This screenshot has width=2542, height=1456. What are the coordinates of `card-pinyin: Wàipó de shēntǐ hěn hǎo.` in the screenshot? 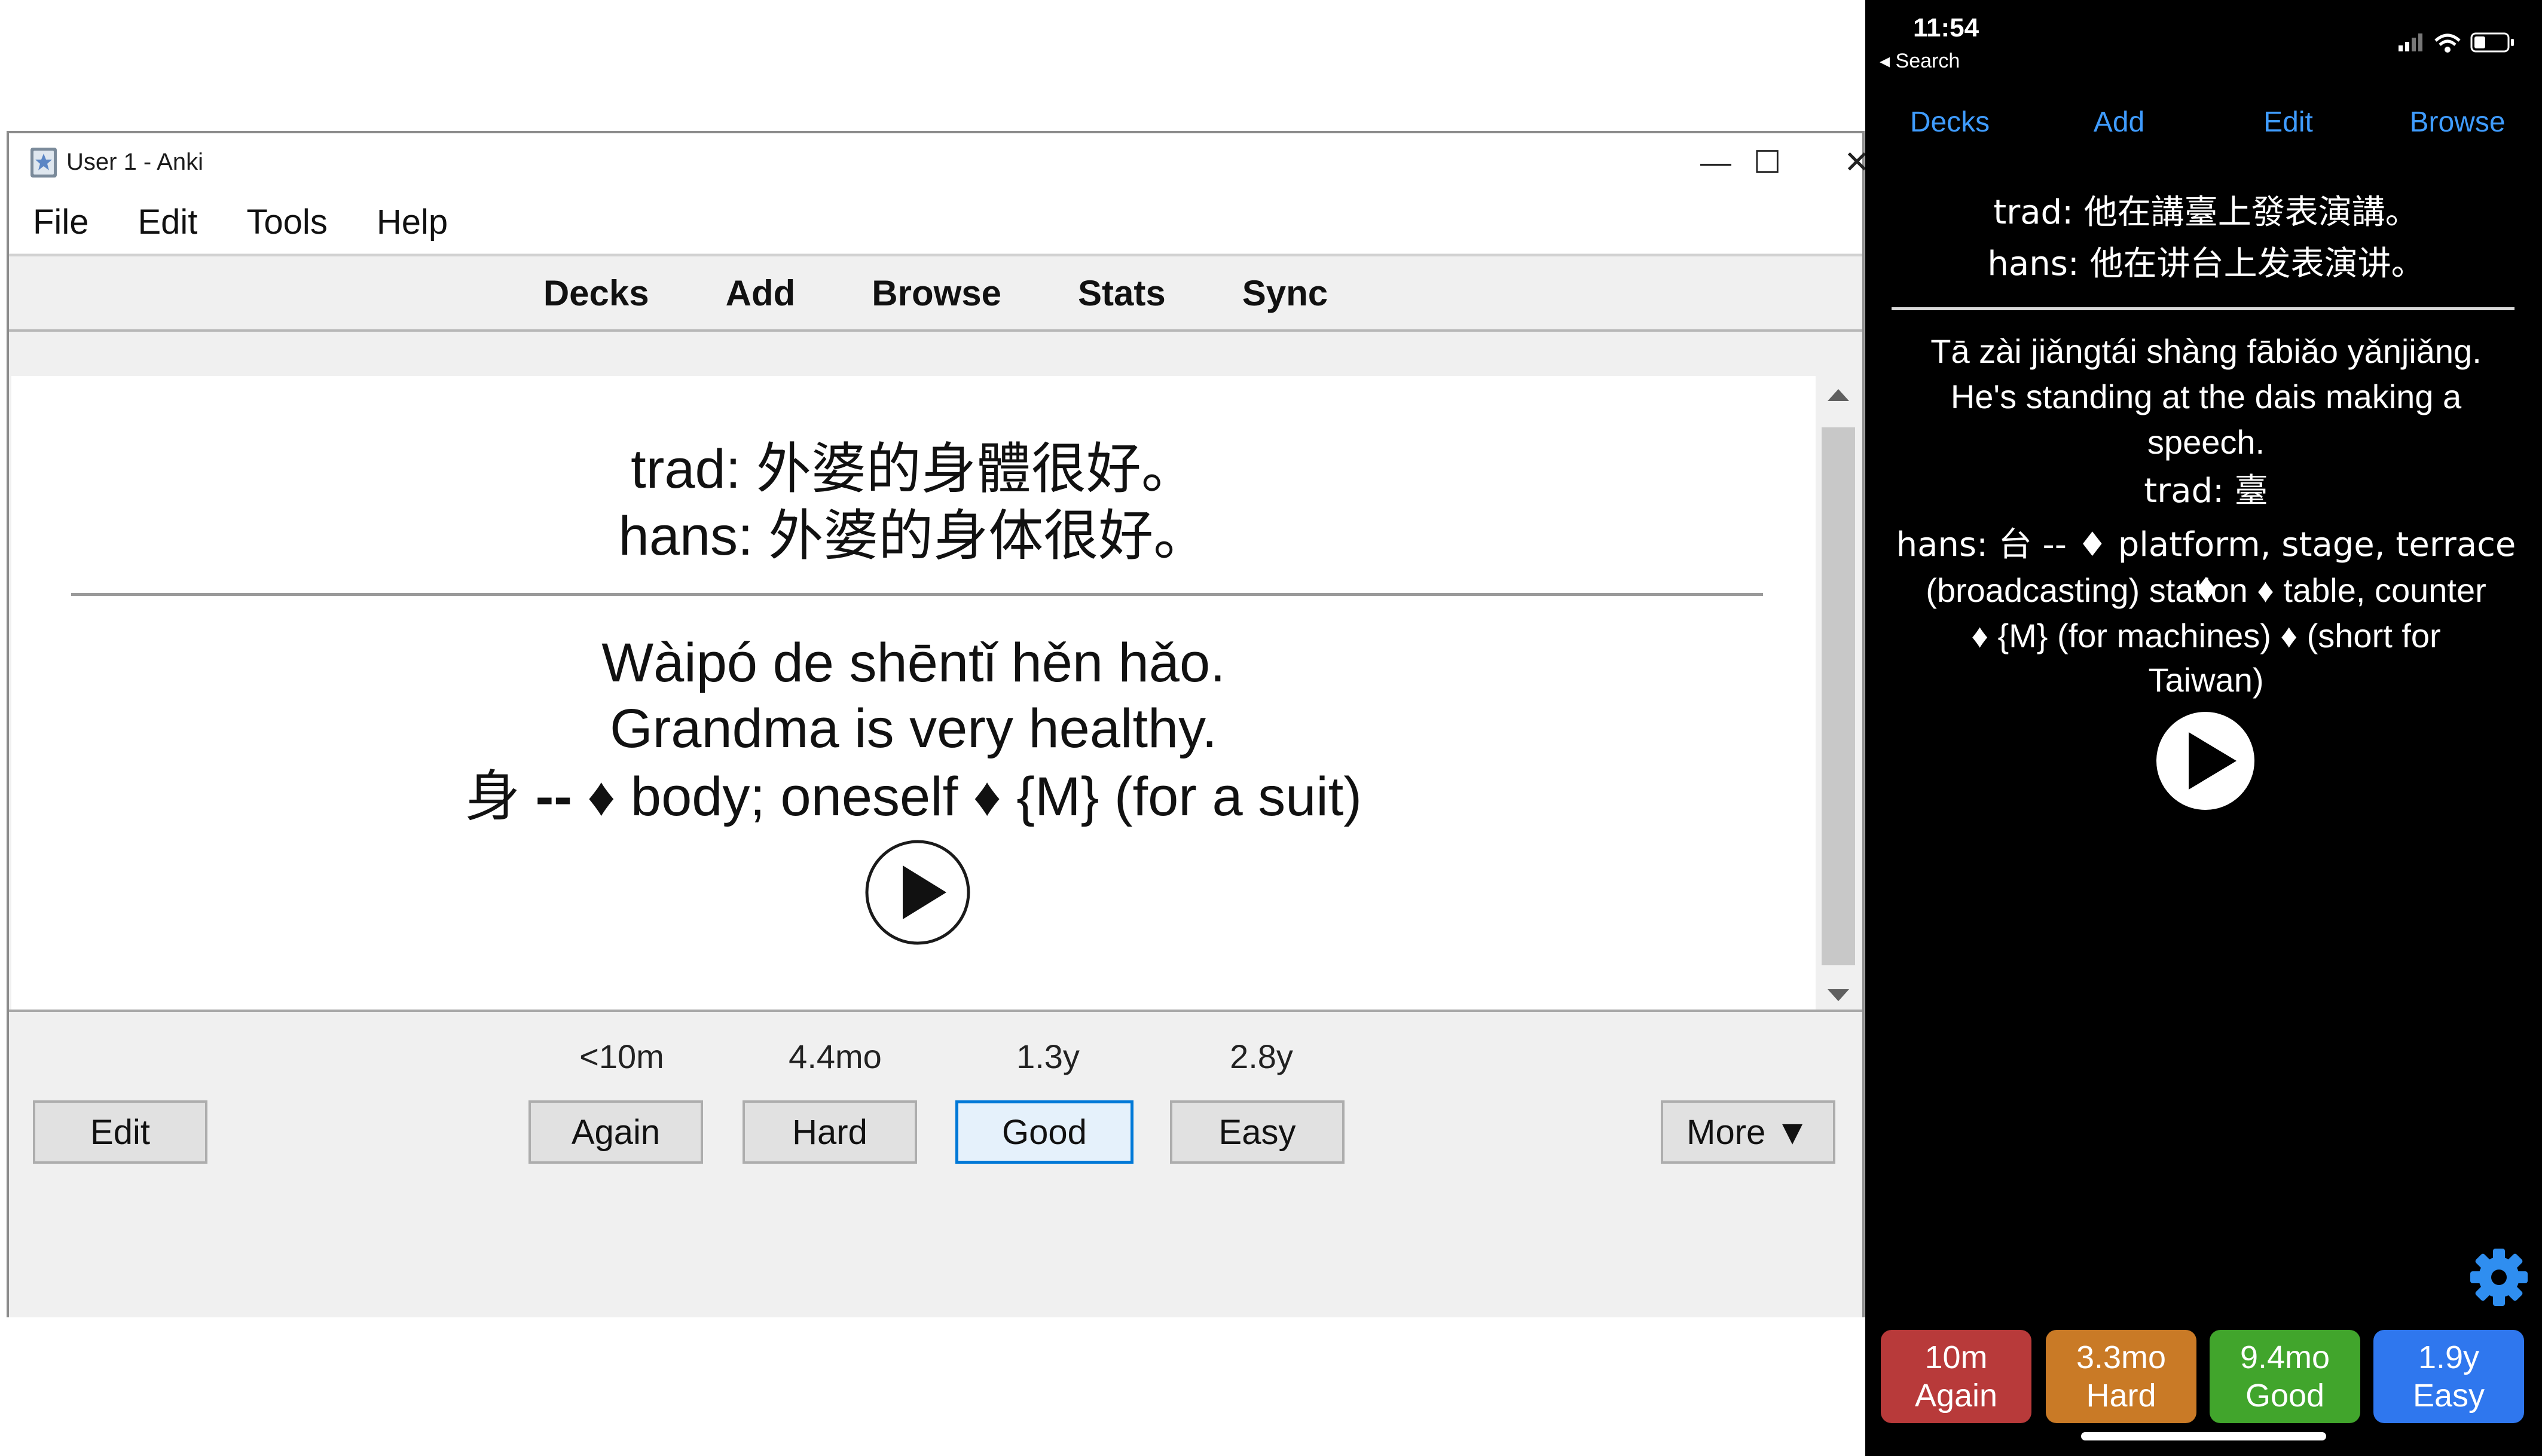 It's located at (913, 663).